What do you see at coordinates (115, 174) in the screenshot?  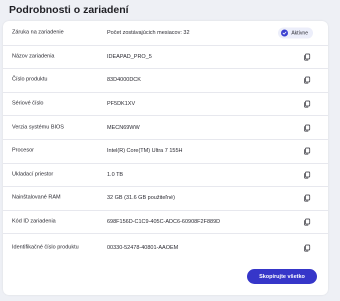 I see `row-value: 1.0 TB` at bounding box center [115, 174].